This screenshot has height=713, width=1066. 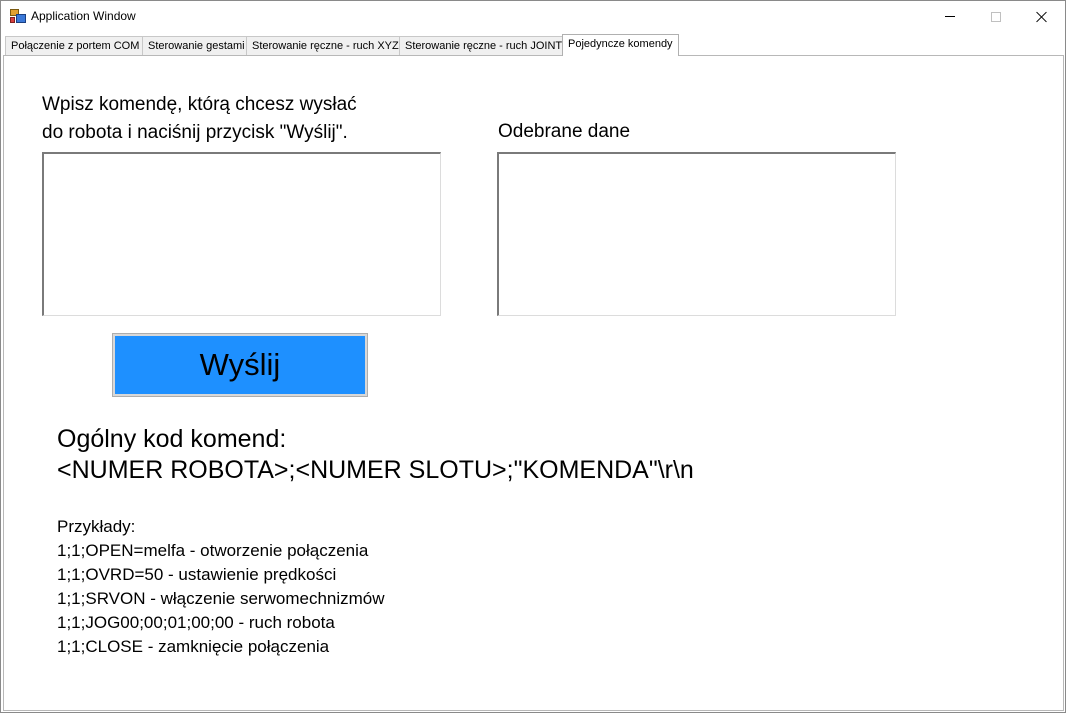 What do you see at coordinates (325, 46) in the screenshot?
I see `tab-manual-xyz: Sterowanie ręczne - ruch XYZ` at bounding box center [325, 46].